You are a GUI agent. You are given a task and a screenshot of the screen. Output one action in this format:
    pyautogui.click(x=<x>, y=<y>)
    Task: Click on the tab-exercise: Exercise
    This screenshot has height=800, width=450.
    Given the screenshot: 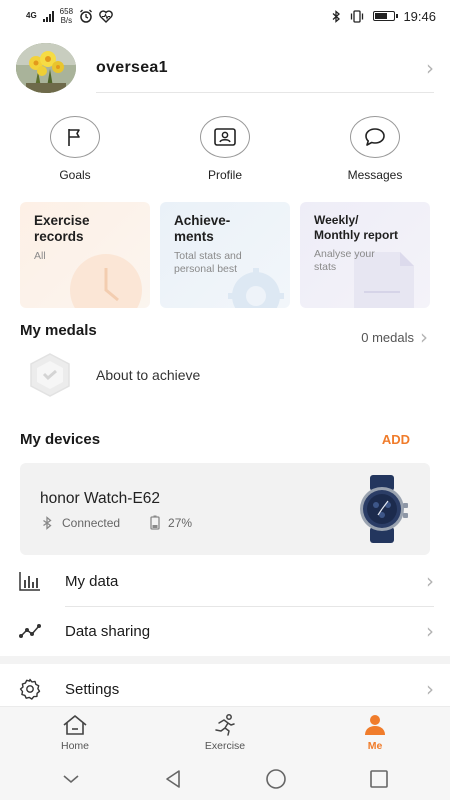 What is the action you would take?
    pyautogui.click(x=225, y=732)
    